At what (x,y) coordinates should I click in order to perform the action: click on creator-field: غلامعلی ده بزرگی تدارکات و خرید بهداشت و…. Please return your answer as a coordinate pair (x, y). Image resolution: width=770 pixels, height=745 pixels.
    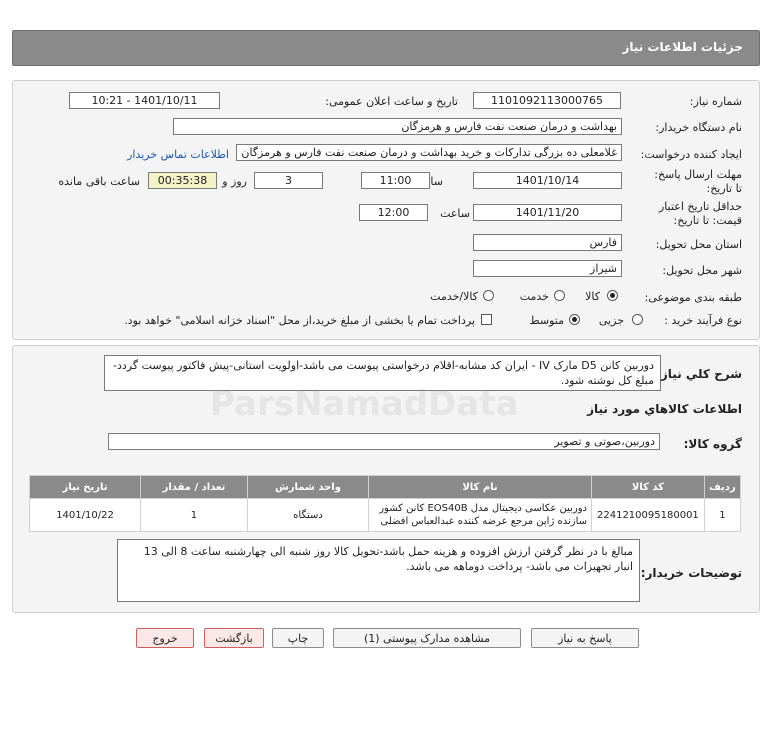
    Looking at the image, I should click on (429, 152).